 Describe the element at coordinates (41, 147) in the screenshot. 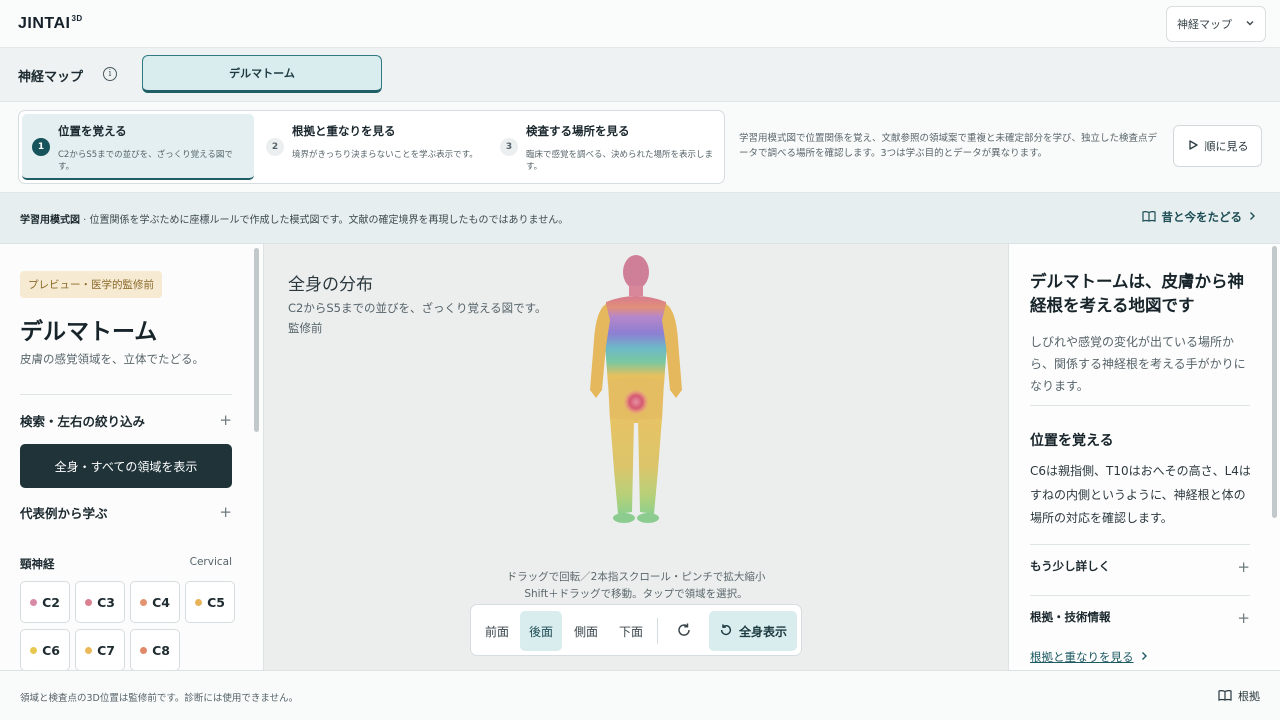

I see `step-number: 1` at that location.